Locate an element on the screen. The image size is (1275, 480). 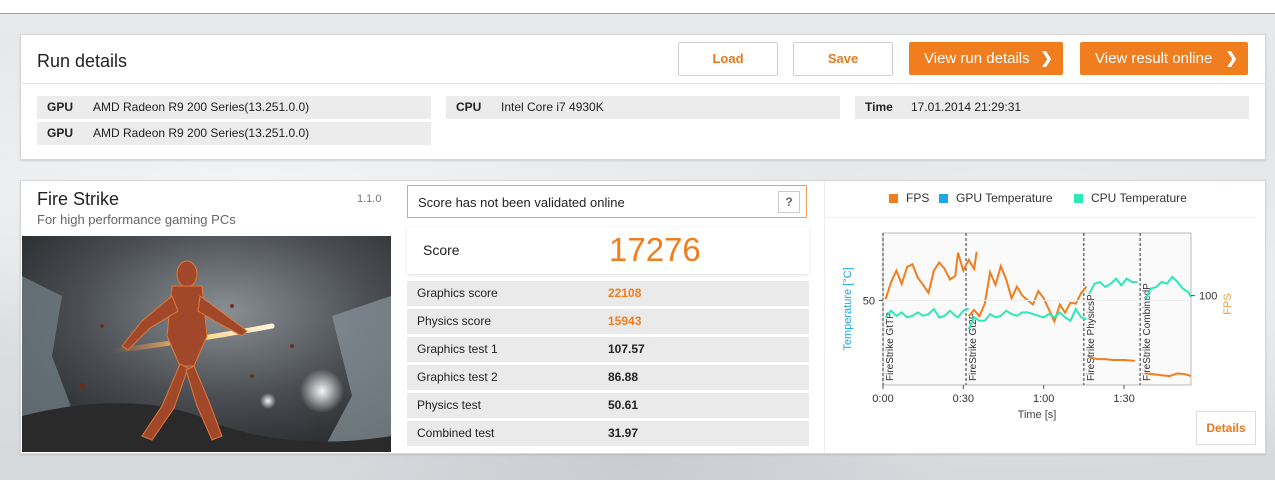
load-button: Load is located at coordinates (728, 59).